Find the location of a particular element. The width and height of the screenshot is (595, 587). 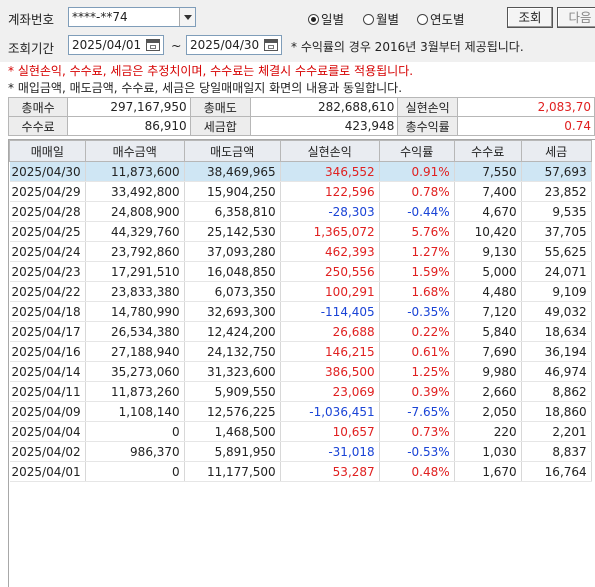

summary-value: 0.74 is located at coordinates (525, 126).